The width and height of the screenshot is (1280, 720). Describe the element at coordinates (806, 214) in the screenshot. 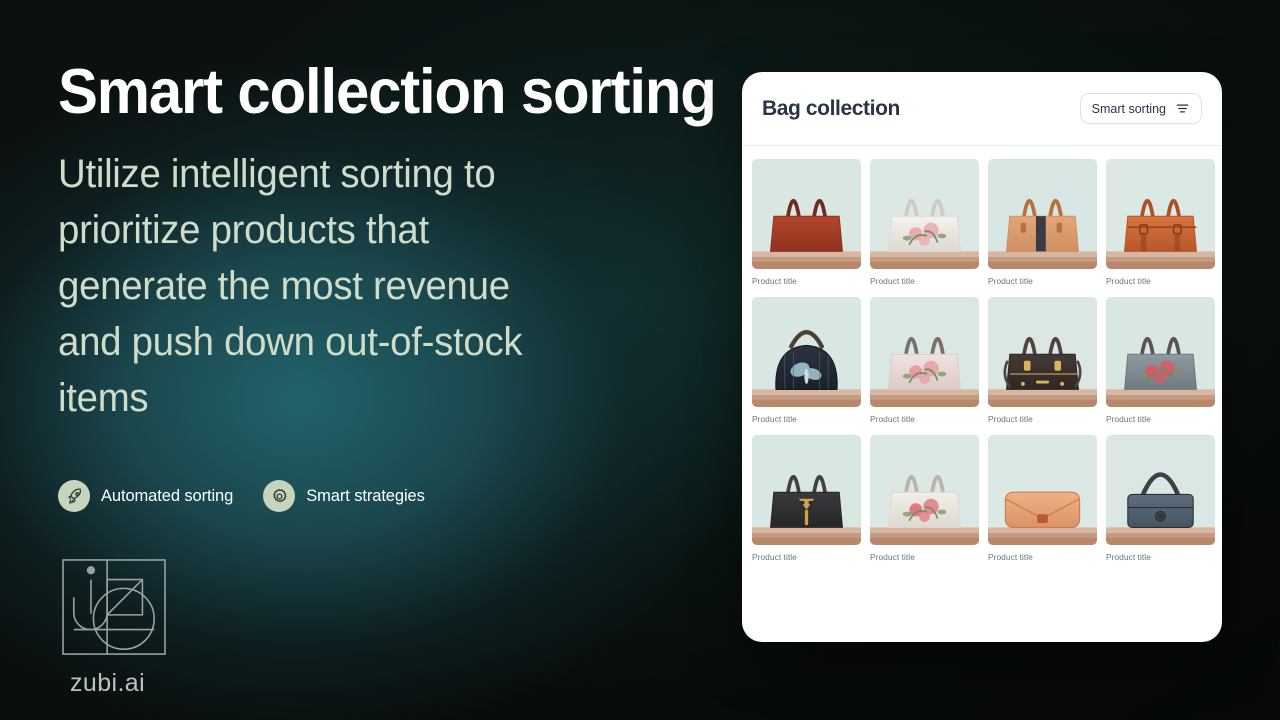

I see `rust-tote-bag-image` at that location.